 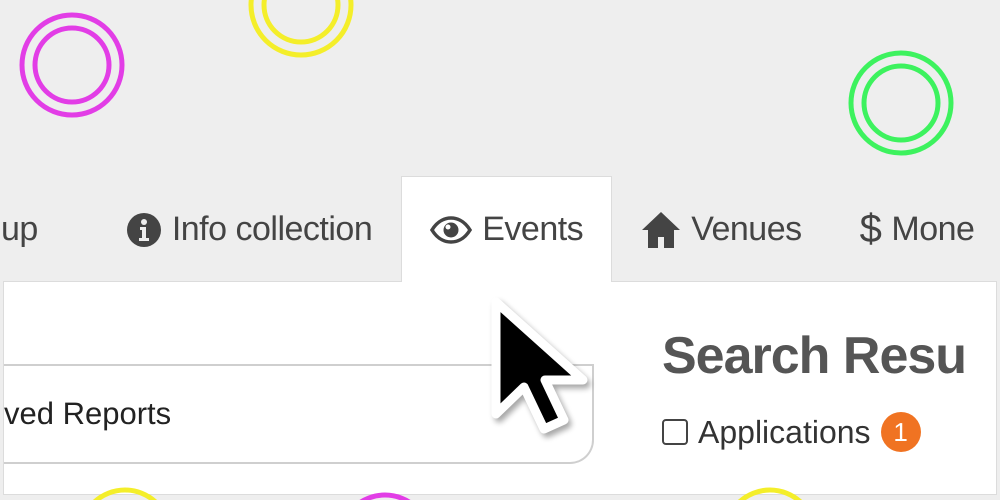 I want to click on filter-label: Applications, so click(x=784, y=432).